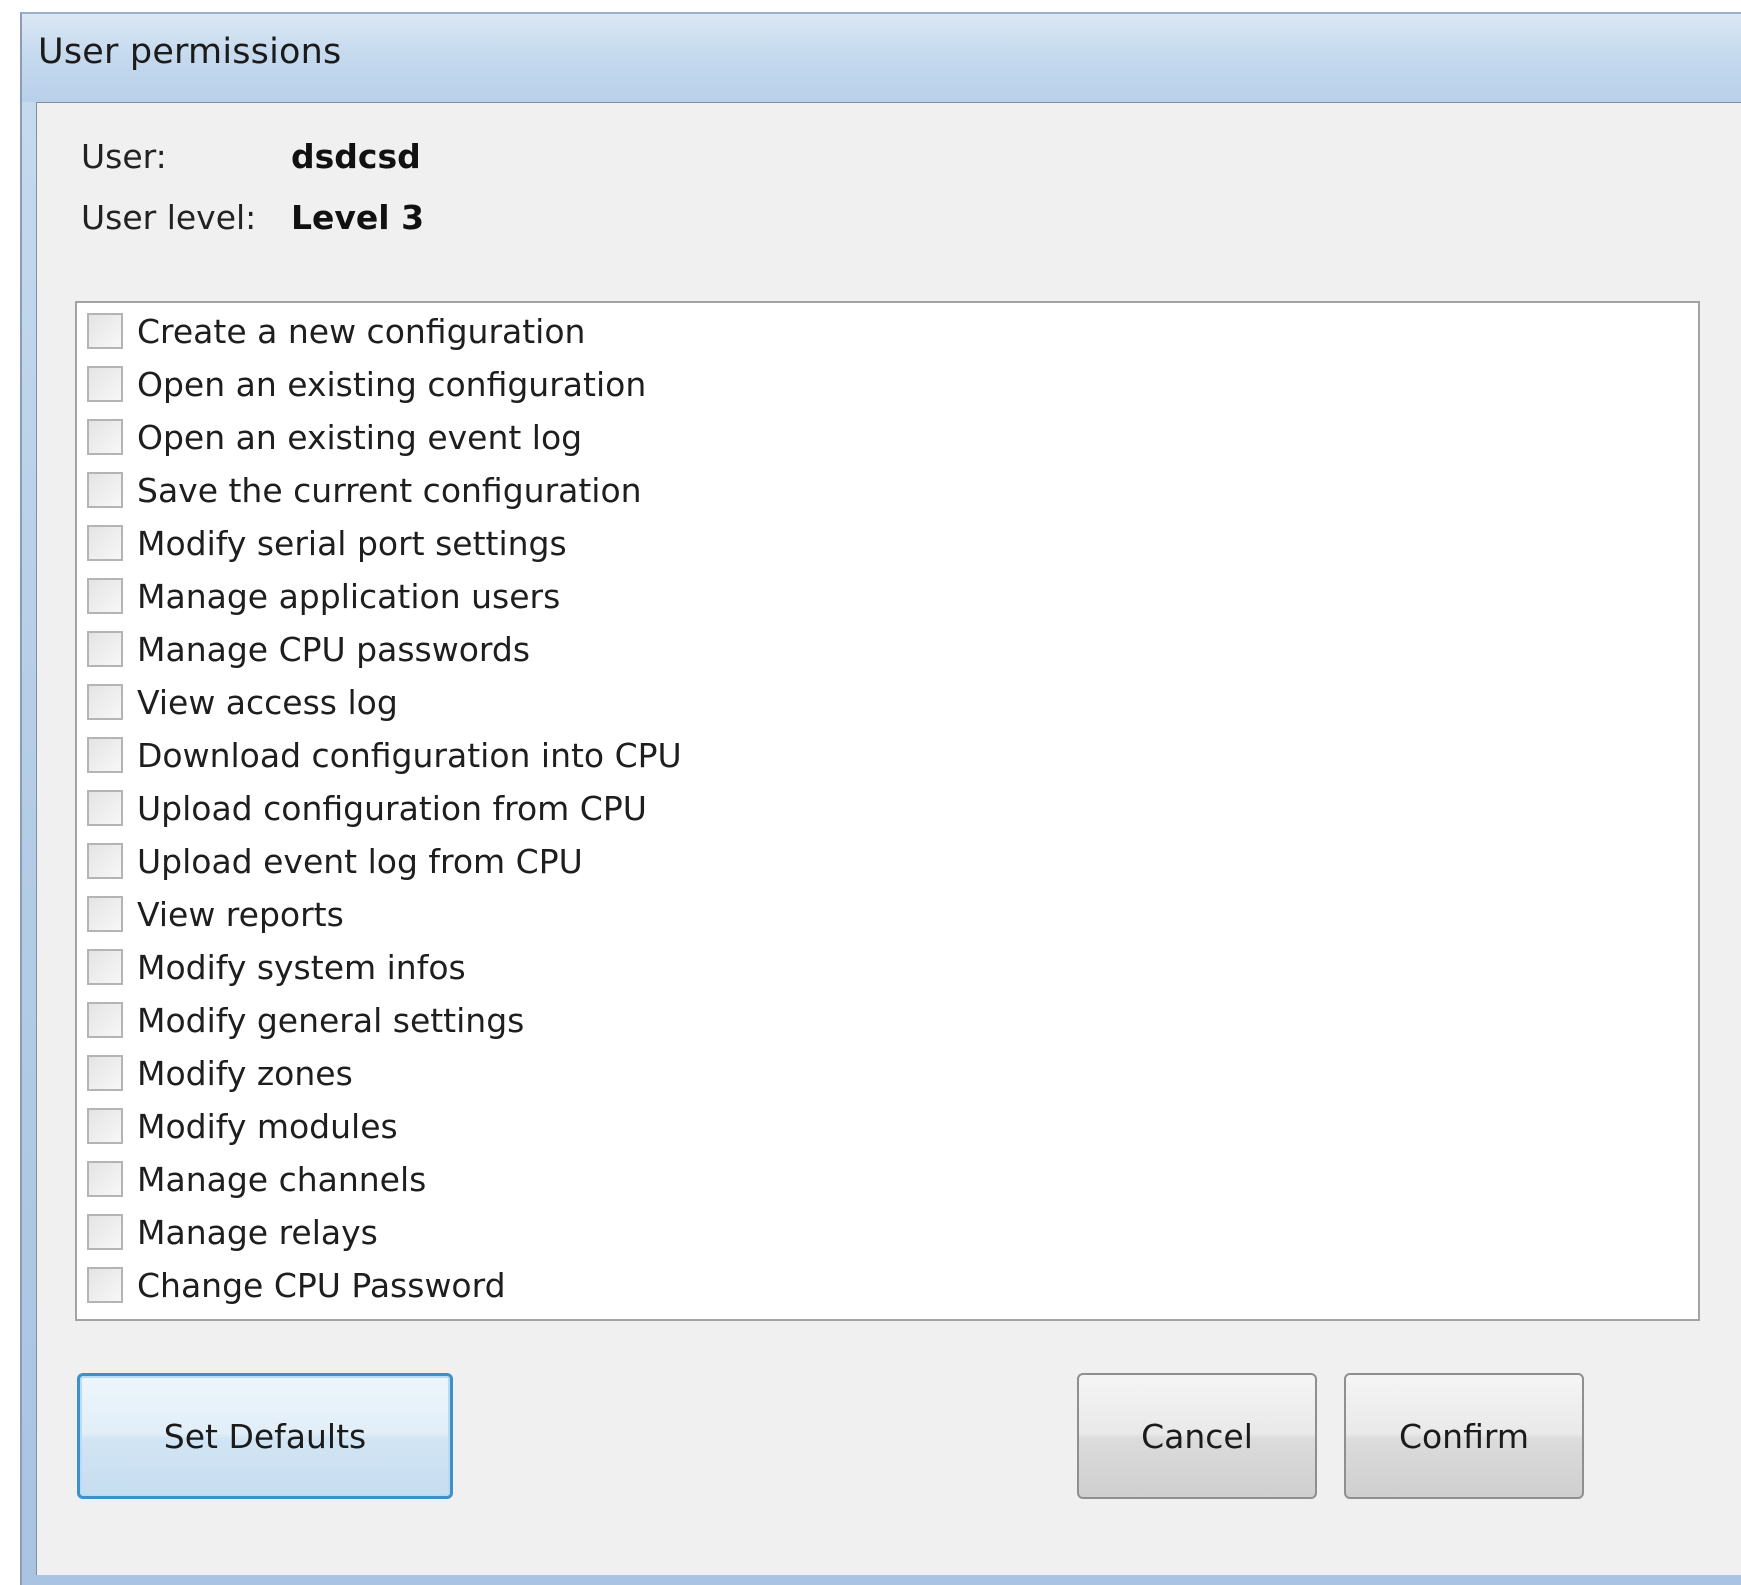 The image size is (1741, 1585). I want to click on permission-item: Modify serial port settings, so click(327, 543).